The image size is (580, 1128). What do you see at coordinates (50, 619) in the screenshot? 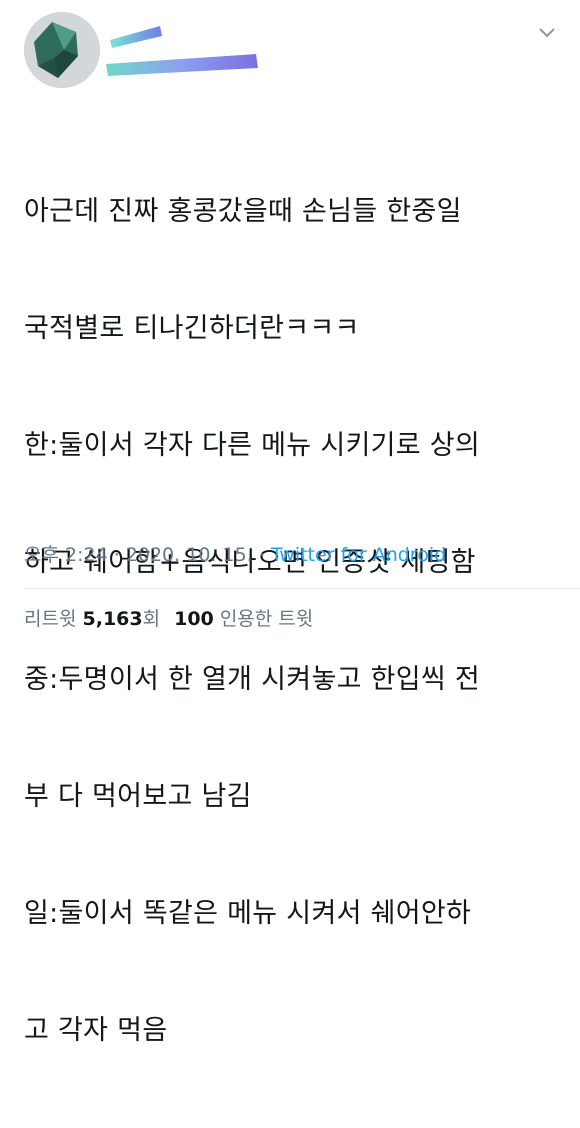
I see `retweets-label: 리트윗` at bounding box center [50, 619].